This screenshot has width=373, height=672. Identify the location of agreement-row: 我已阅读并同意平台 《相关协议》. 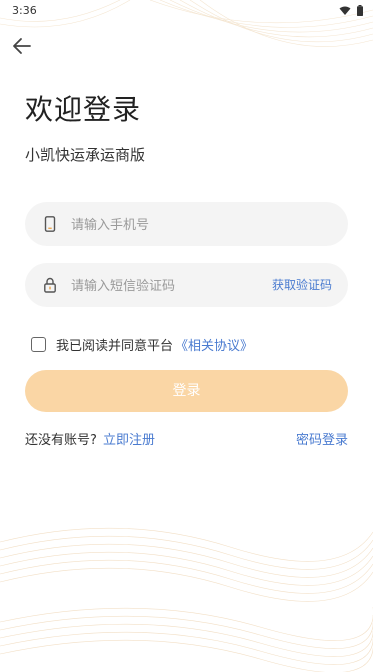
(142, 344).